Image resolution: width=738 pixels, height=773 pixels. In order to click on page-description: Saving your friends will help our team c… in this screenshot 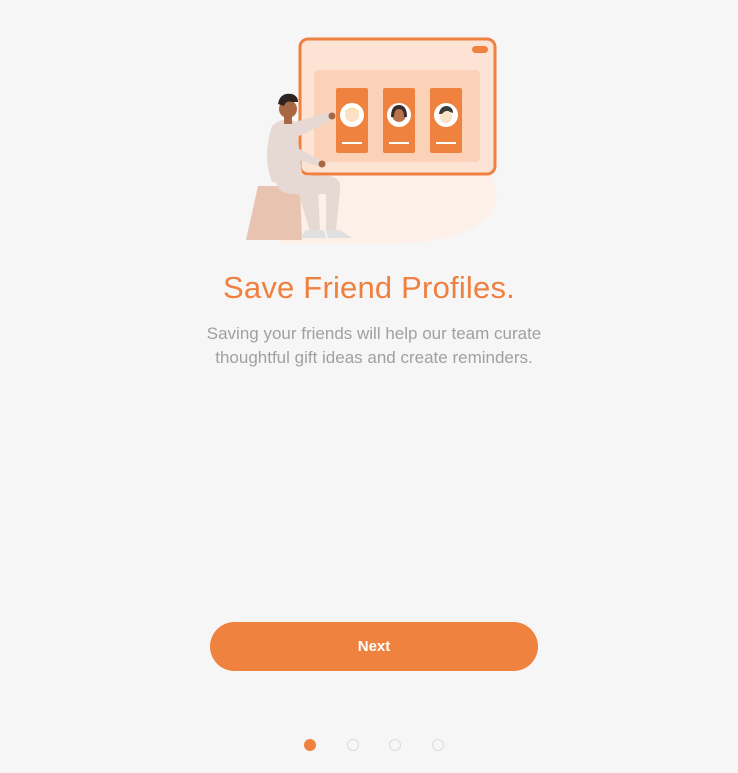, I will do `click(374, 345)`.